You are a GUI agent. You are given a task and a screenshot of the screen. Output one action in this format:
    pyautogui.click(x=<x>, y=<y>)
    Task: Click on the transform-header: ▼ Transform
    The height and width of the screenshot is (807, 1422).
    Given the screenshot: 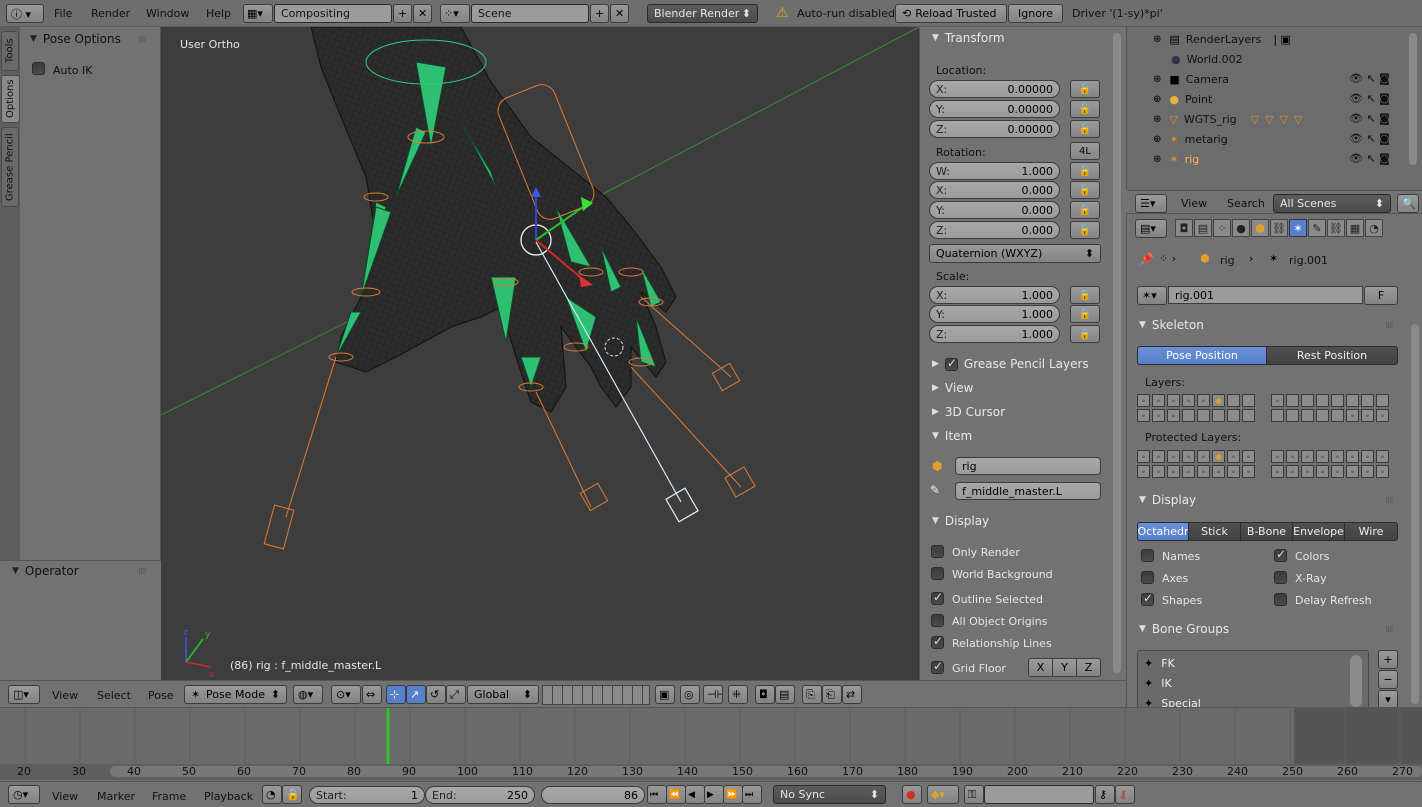 What is the action you would take?
    pyautogui.click(x=968, y=38)
    